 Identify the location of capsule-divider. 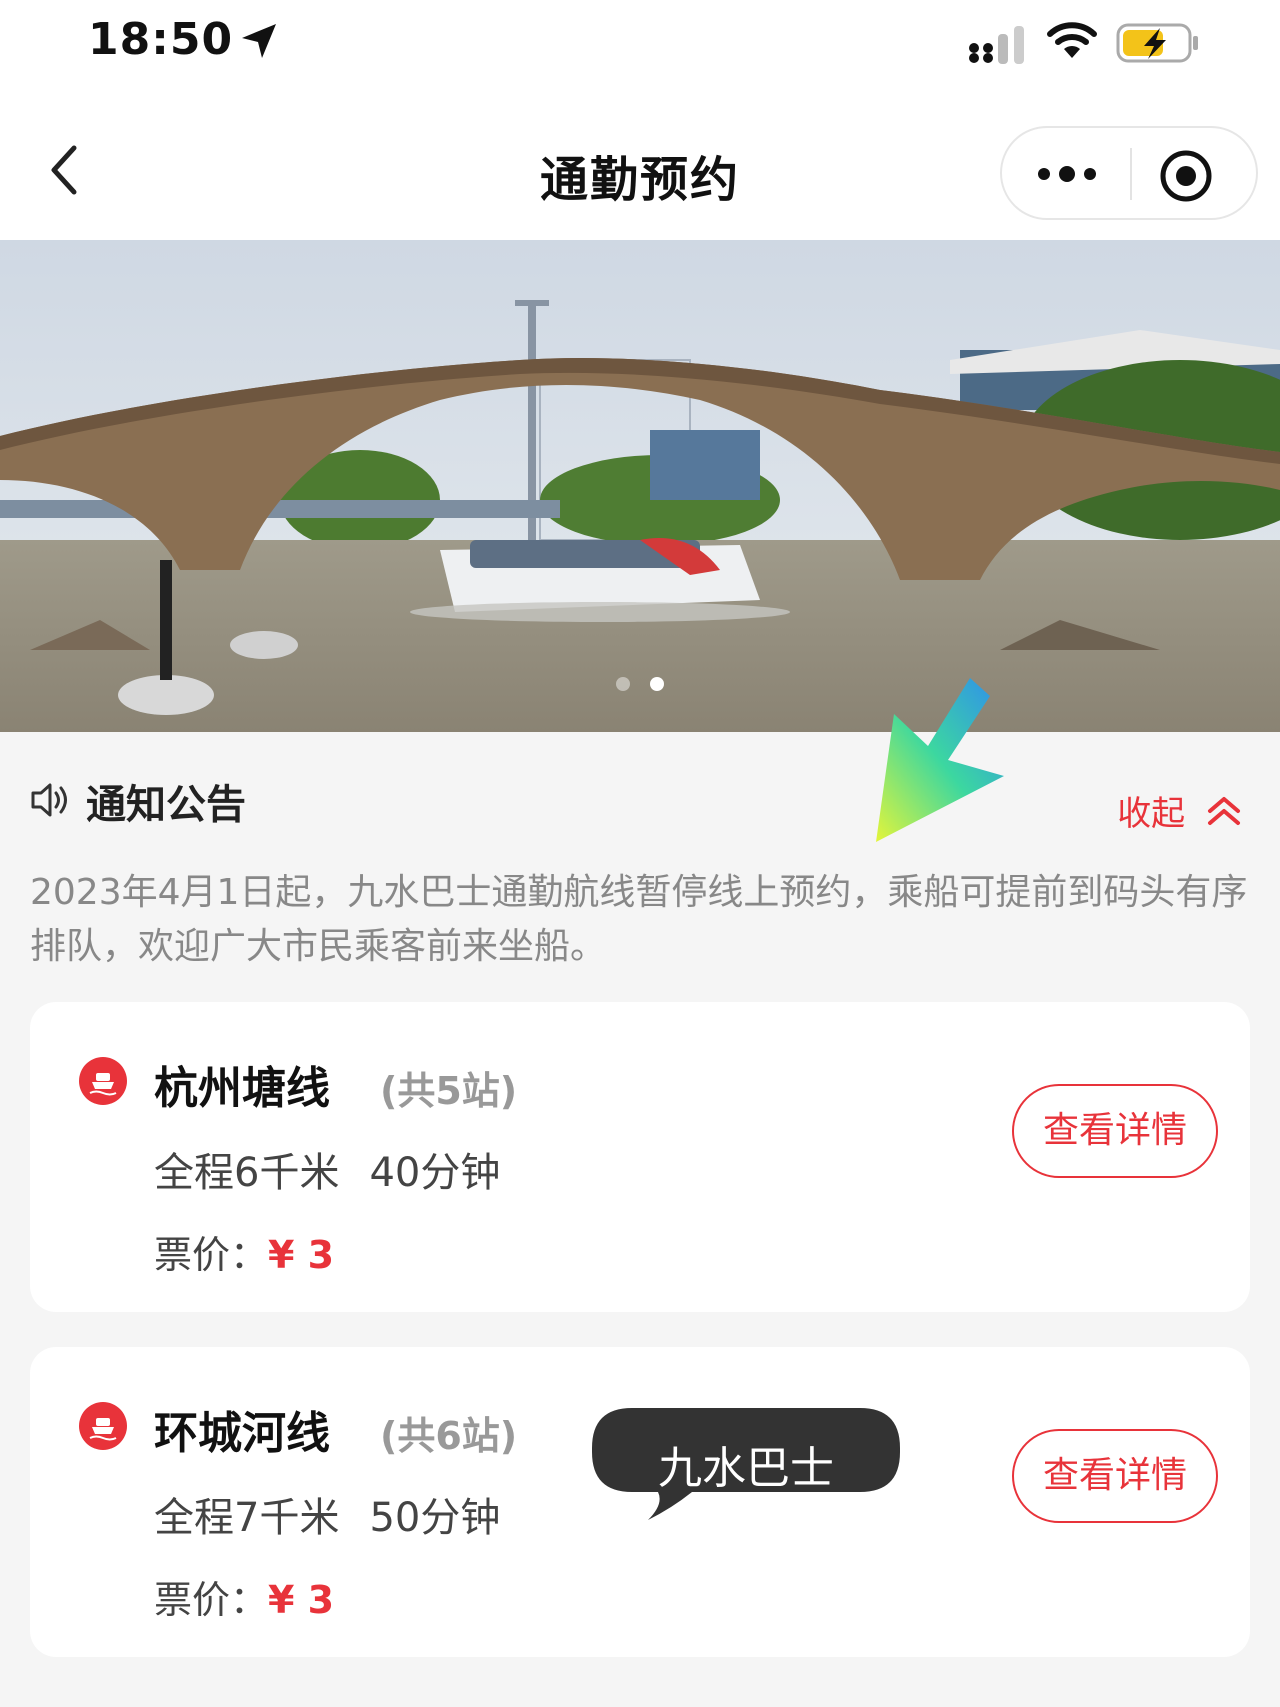
(1131, 174).